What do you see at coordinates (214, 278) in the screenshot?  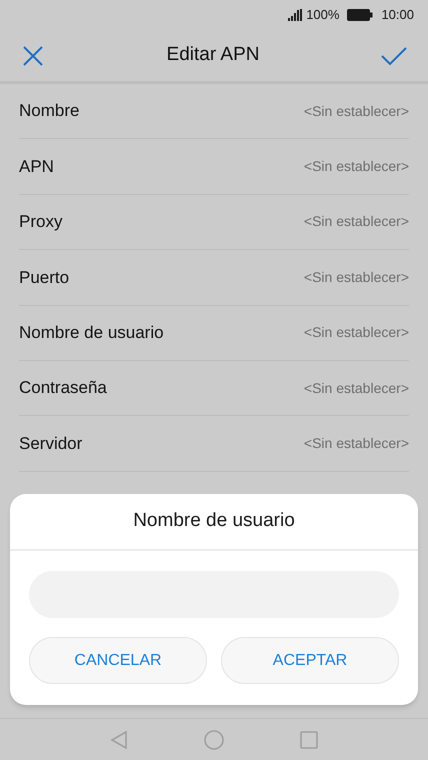 I see `setting-row: Puerto <Sin establecer>` at bounding box center [214, 278].